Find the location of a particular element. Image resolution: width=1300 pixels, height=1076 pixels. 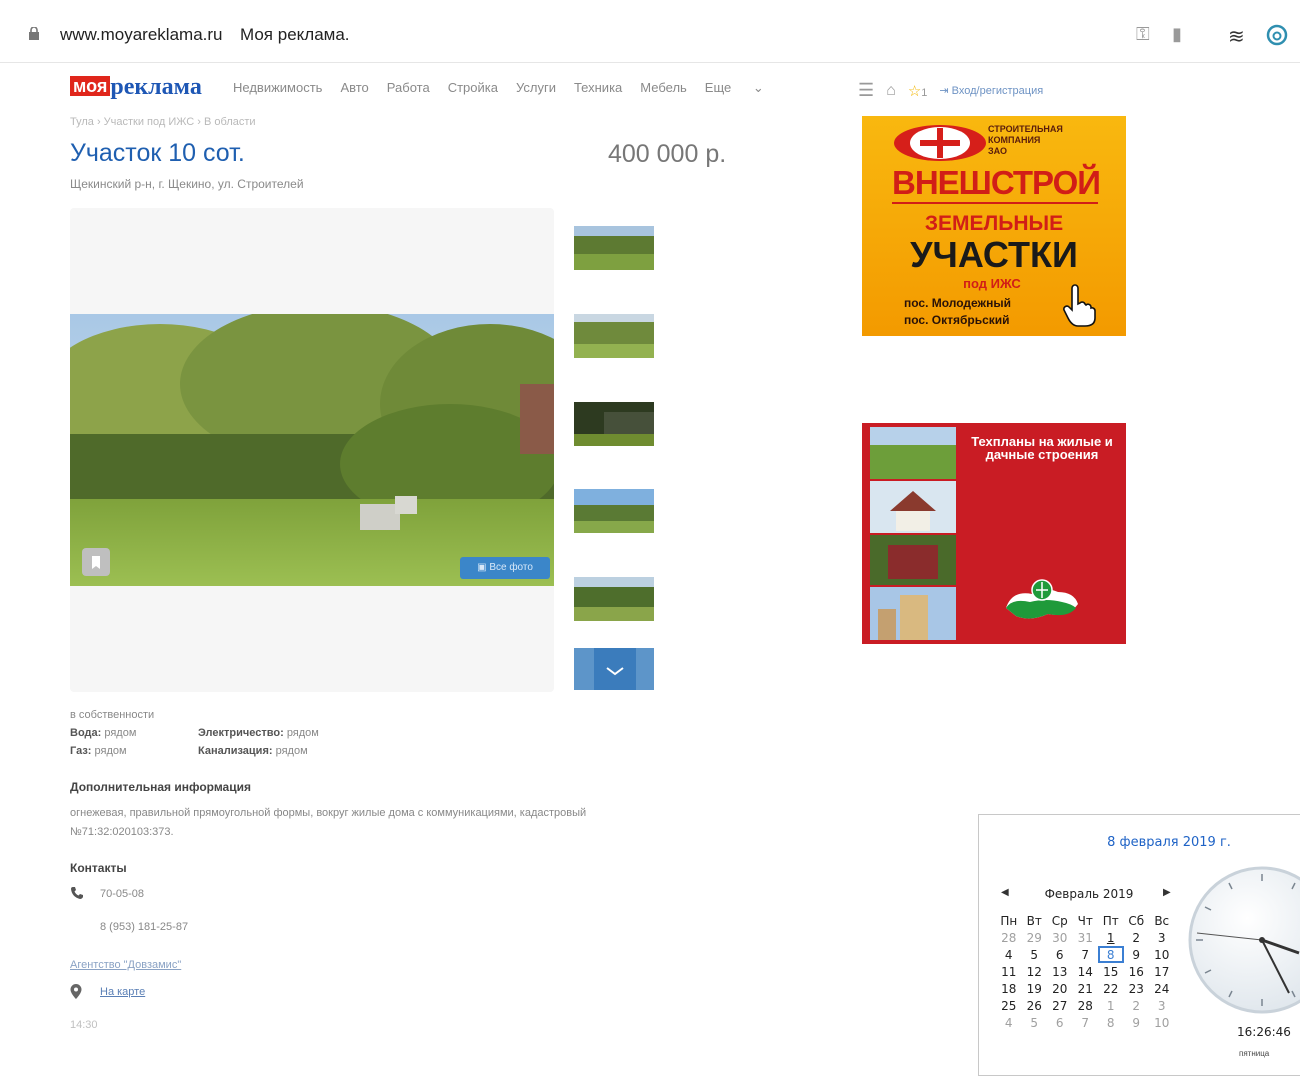

nav-item-auto: Авто is located at coordinates (354, 88).